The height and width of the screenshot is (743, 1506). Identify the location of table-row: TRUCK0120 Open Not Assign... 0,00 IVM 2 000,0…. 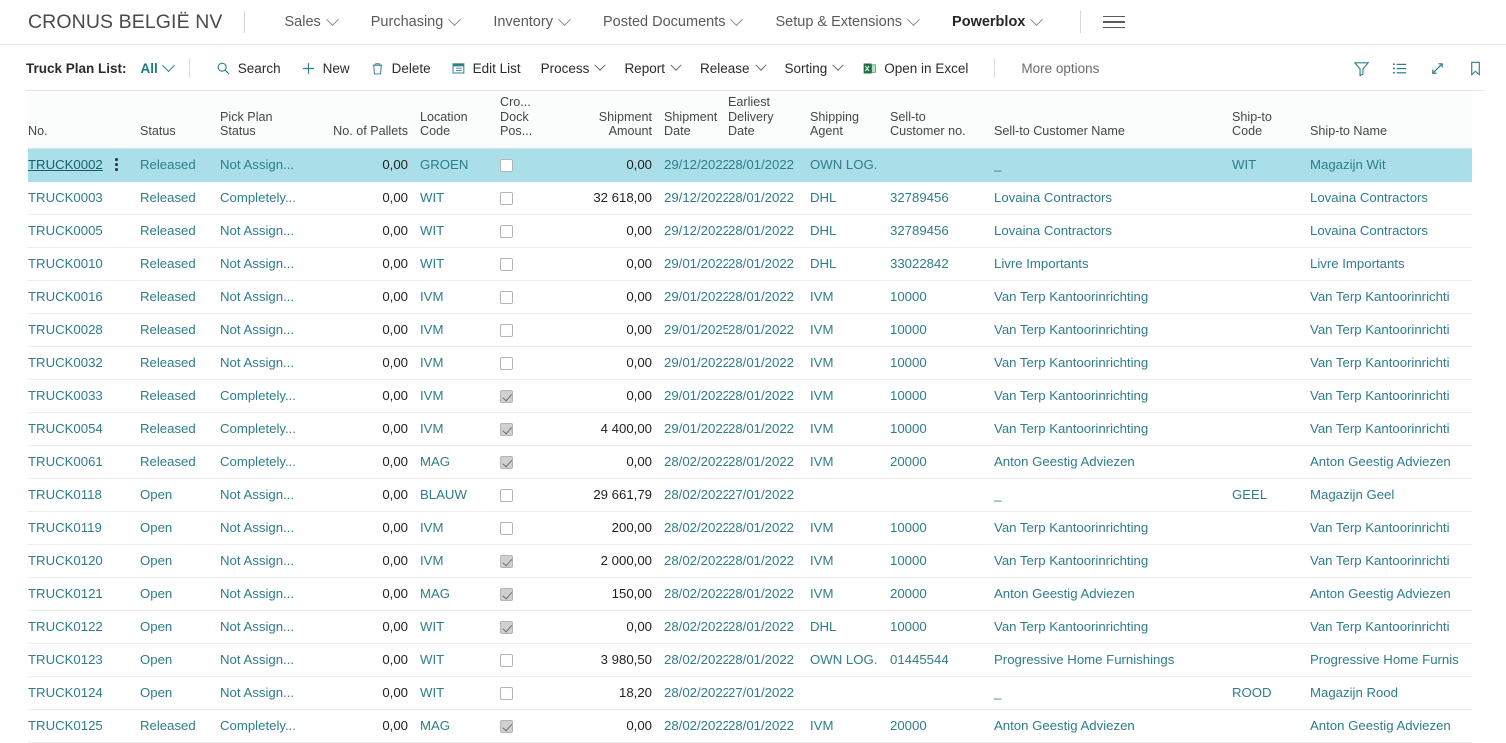
(764, 561).